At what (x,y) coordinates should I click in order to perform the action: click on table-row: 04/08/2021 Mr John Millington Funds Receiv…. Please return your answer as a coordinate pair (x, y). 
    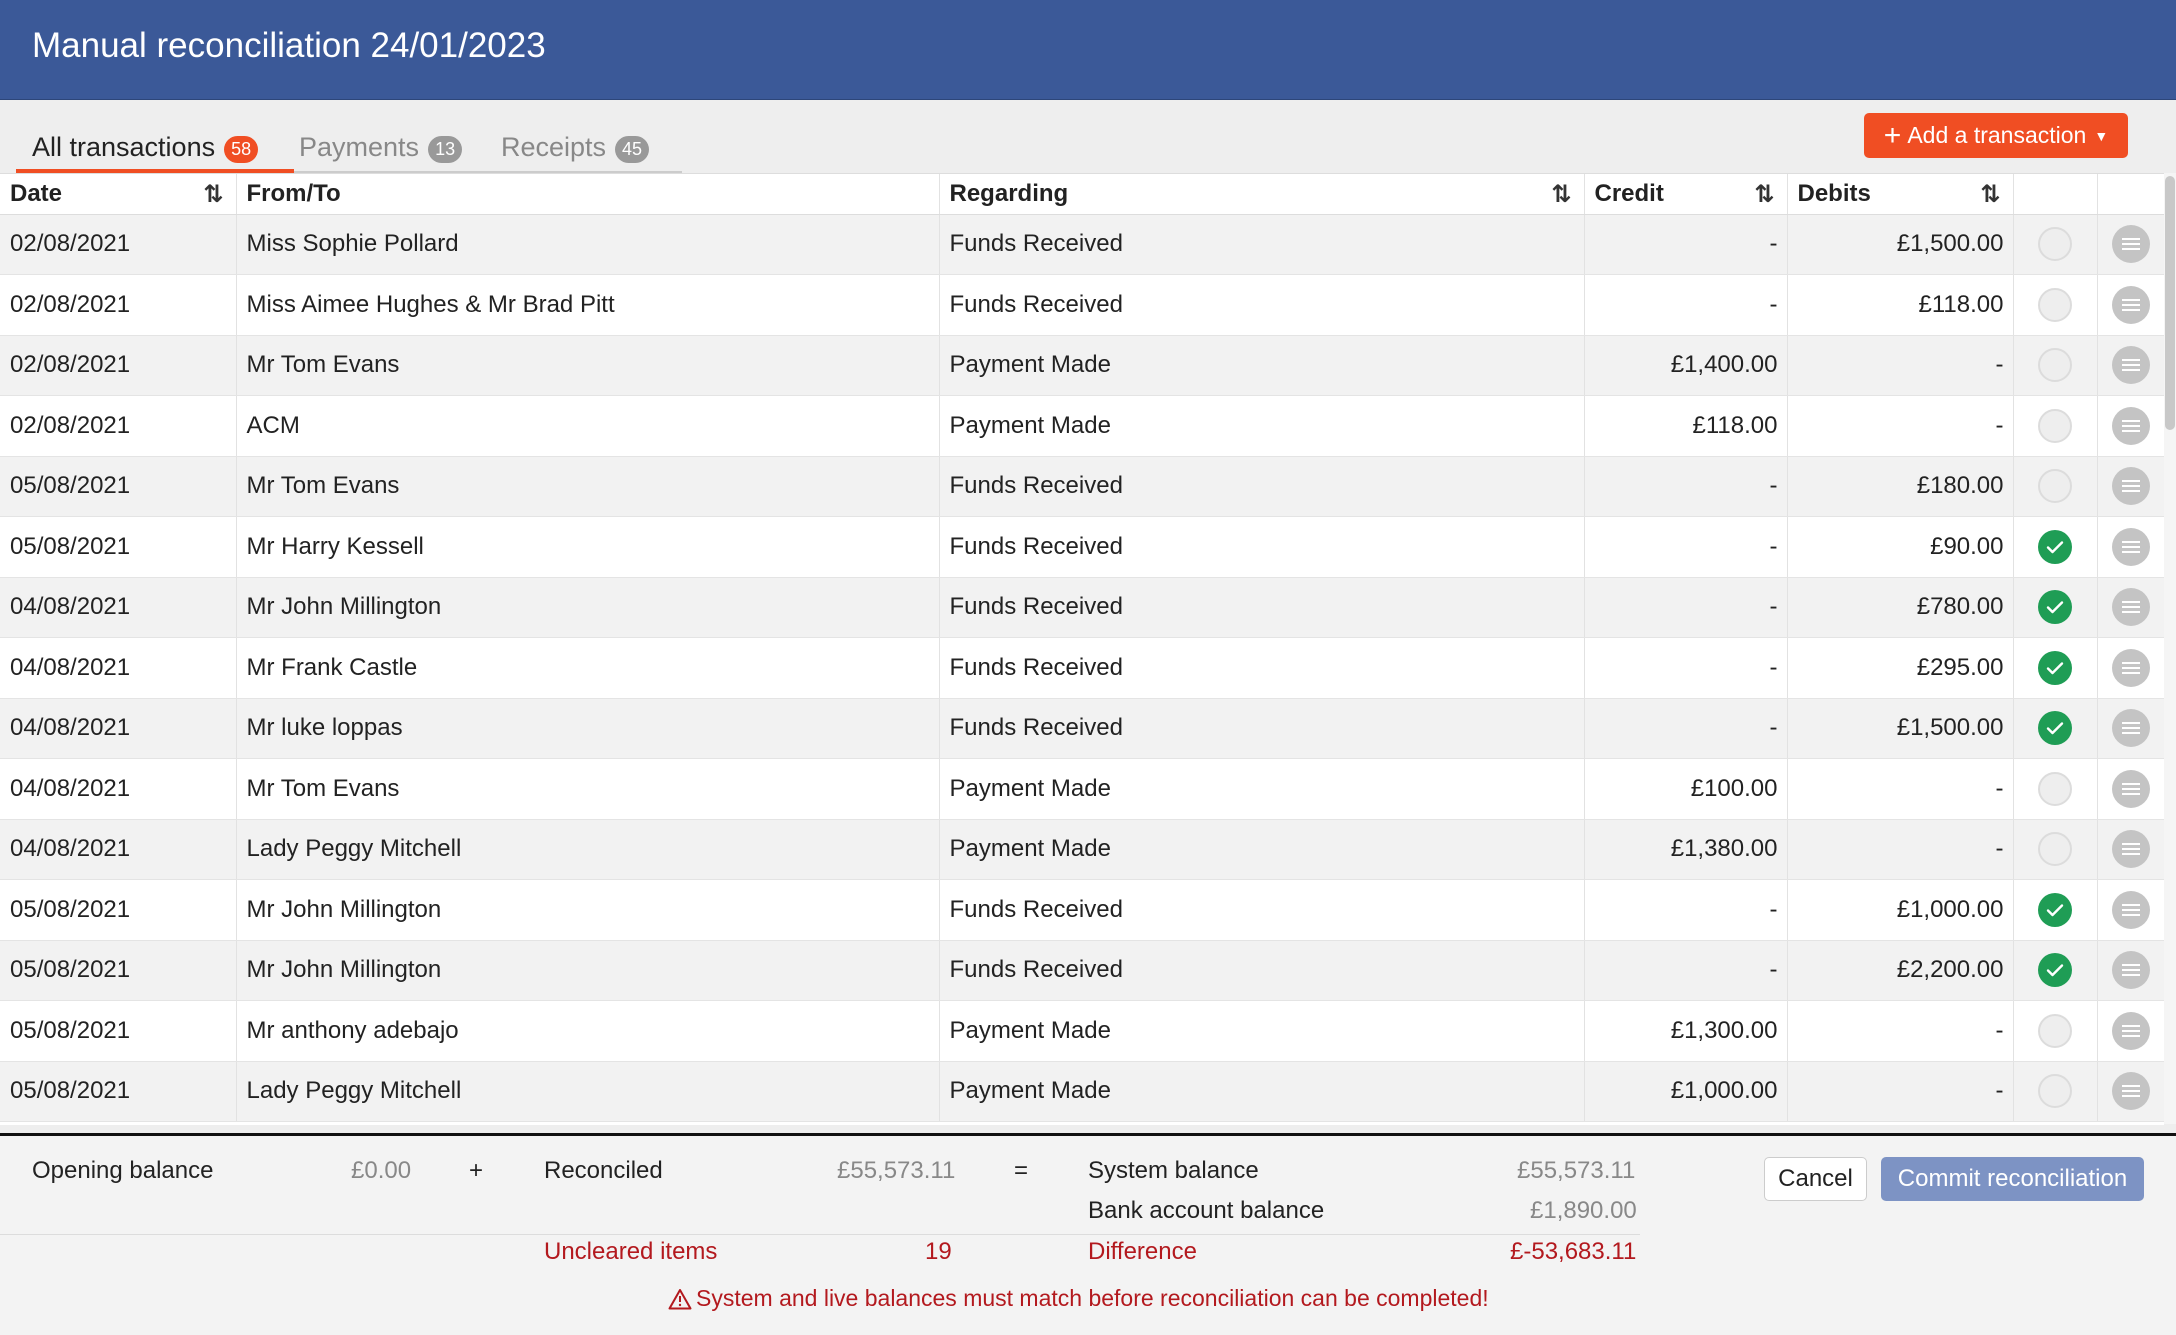
    Looking at the image, I should click on (1082, 607).